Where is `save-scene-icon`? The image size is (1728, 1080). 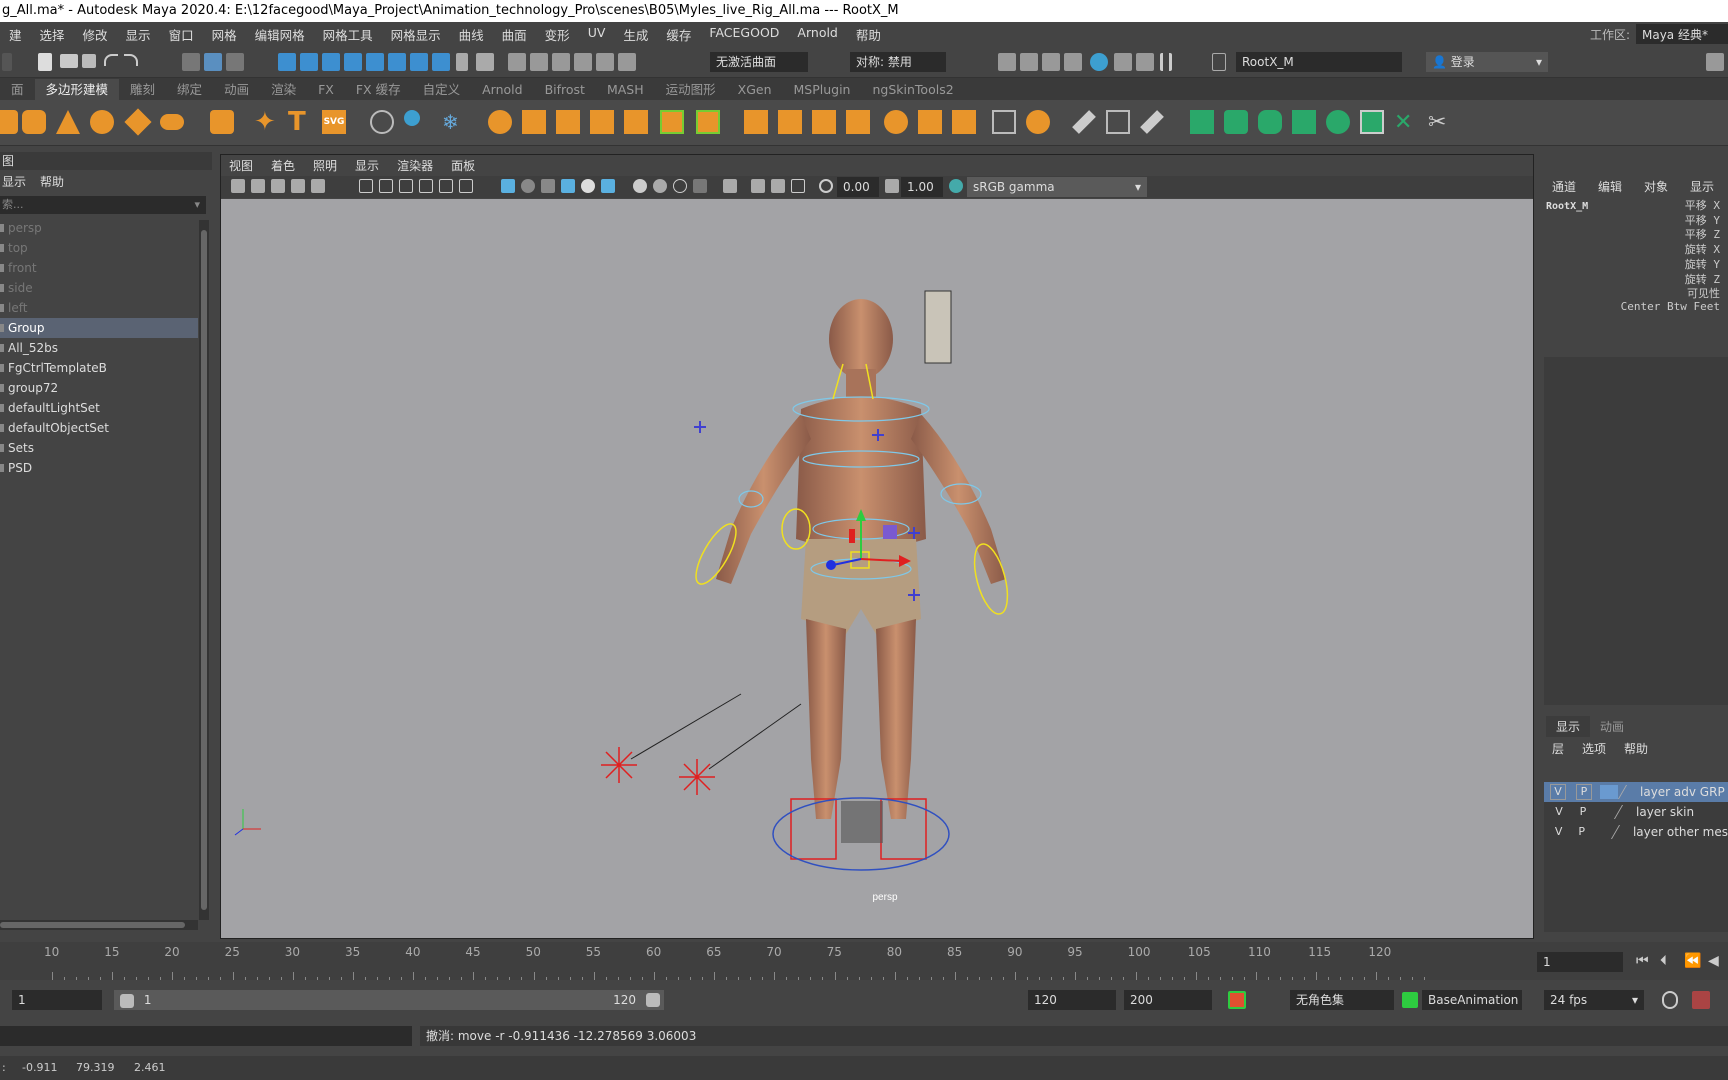
save-scene-icon is located at coordinates (89, 61).